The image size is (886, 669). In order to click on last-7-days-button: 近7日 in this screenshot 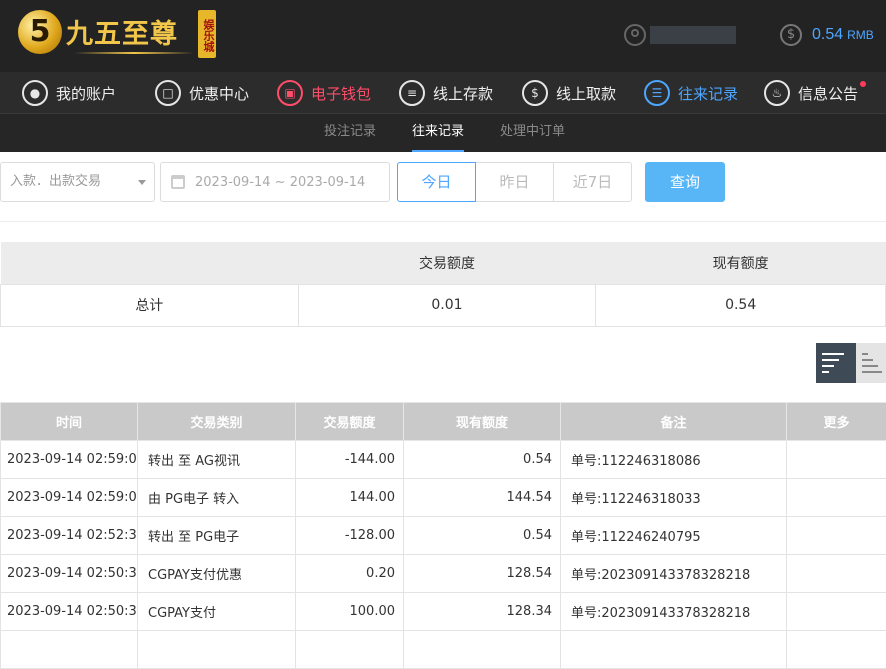, I will do `click(592, 182)`.